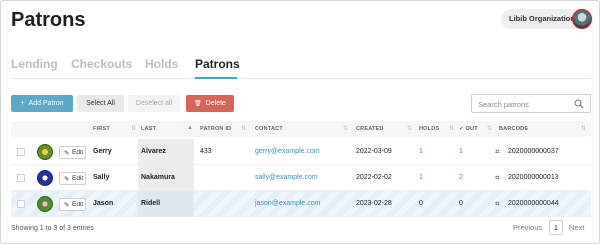 The width and height of the screenshot is (600, 244). What do you see at coordinates (374, 203) in the screenshot?
I see `created-date: 2023-02-28` at bounding box center [374, 203].